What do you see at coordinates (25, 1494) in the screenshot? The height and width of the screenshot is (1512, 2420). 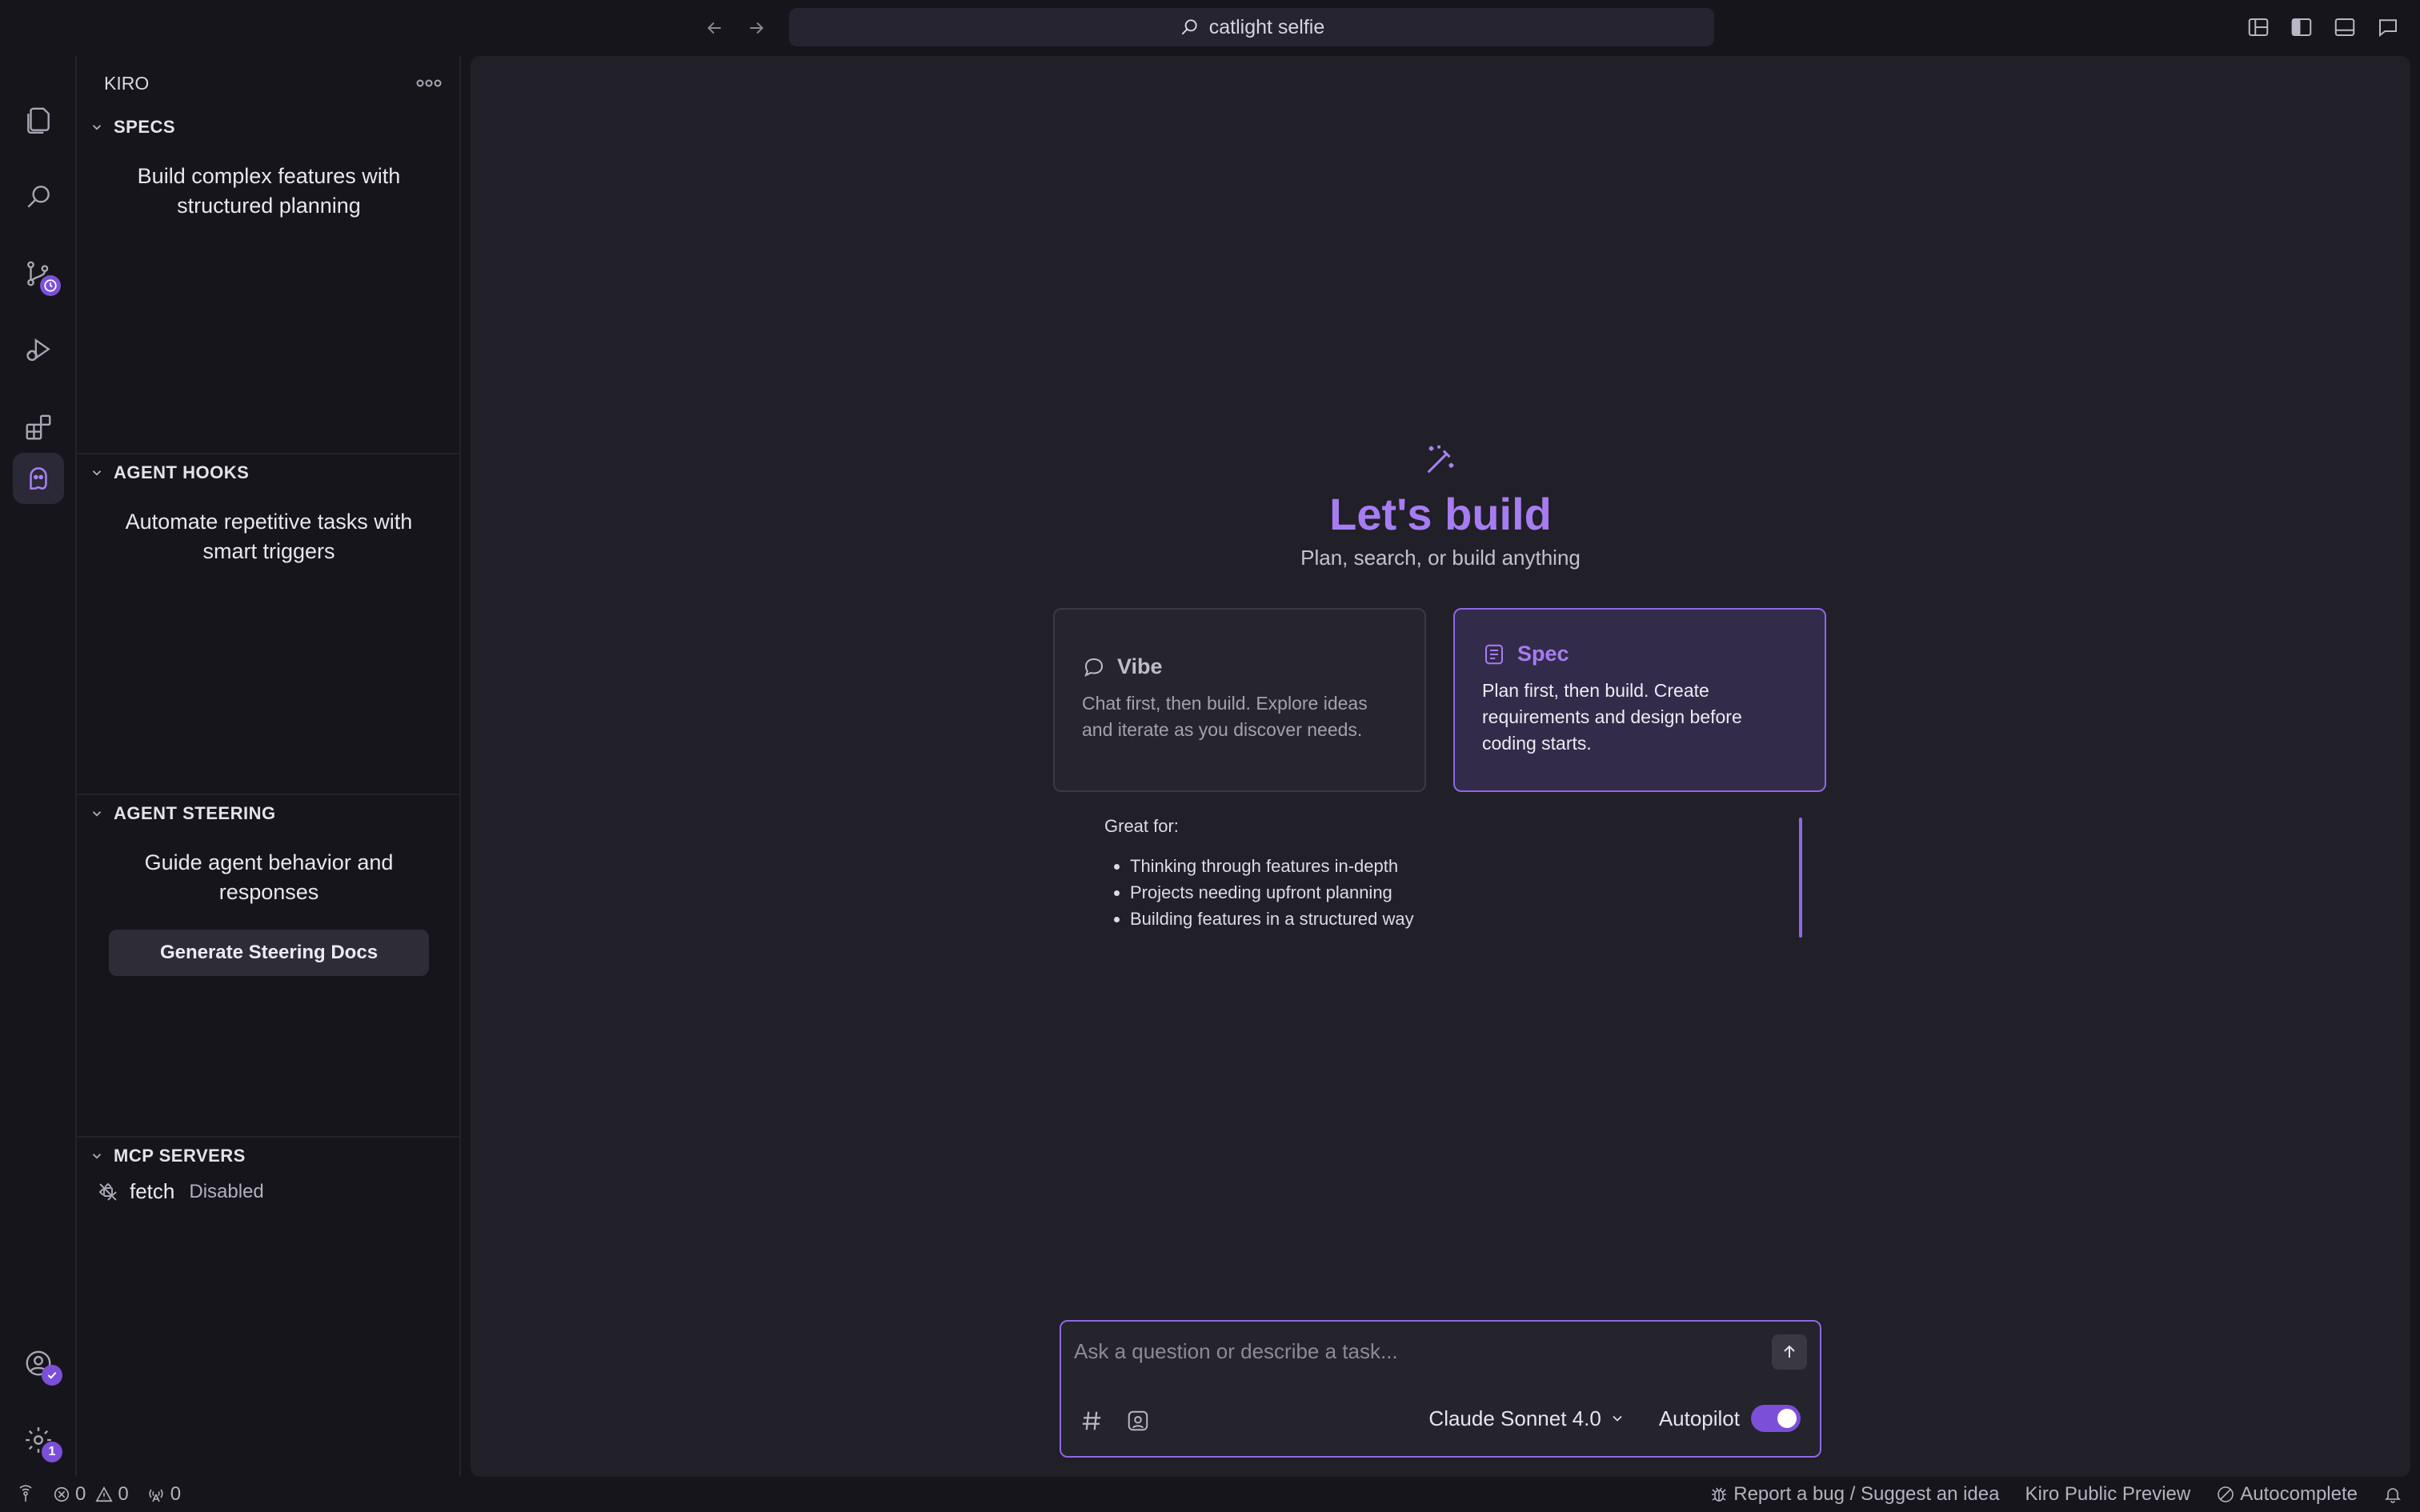 I see `remote-broadcast-icon` at bounding box center [25, 1494].